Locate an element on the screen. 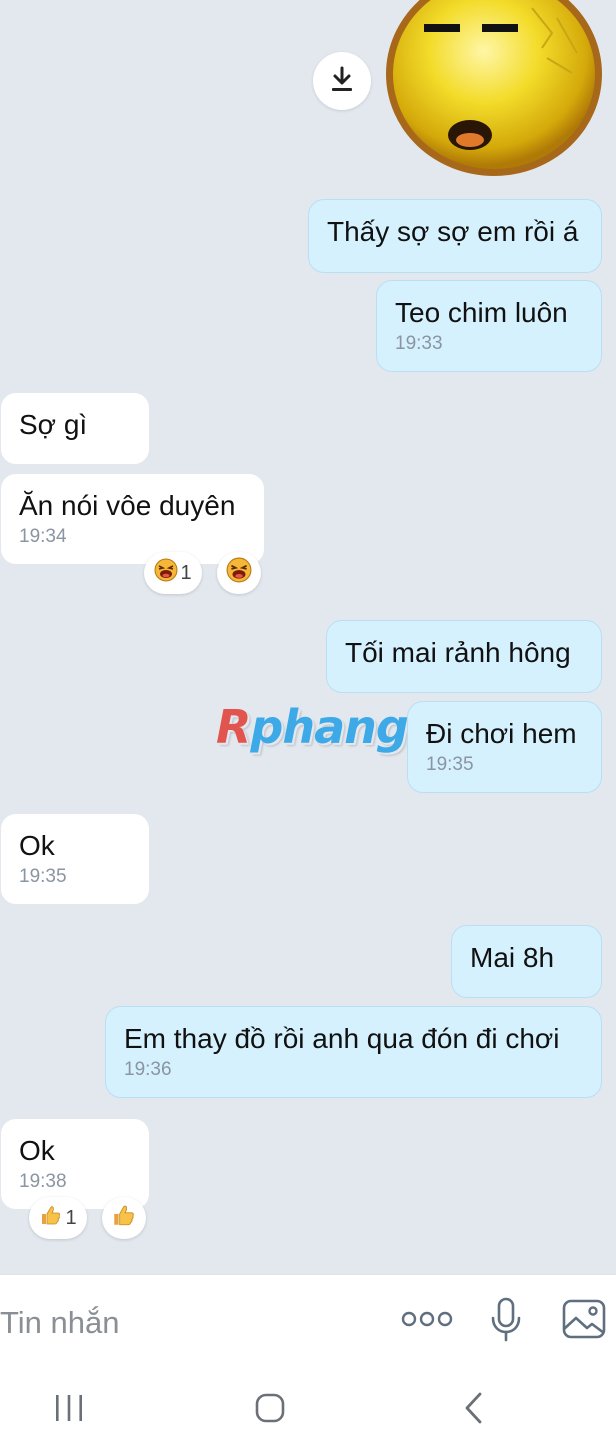  message-text: Thấy sợ sợ em rồi á is located at coordinates (453, 231).